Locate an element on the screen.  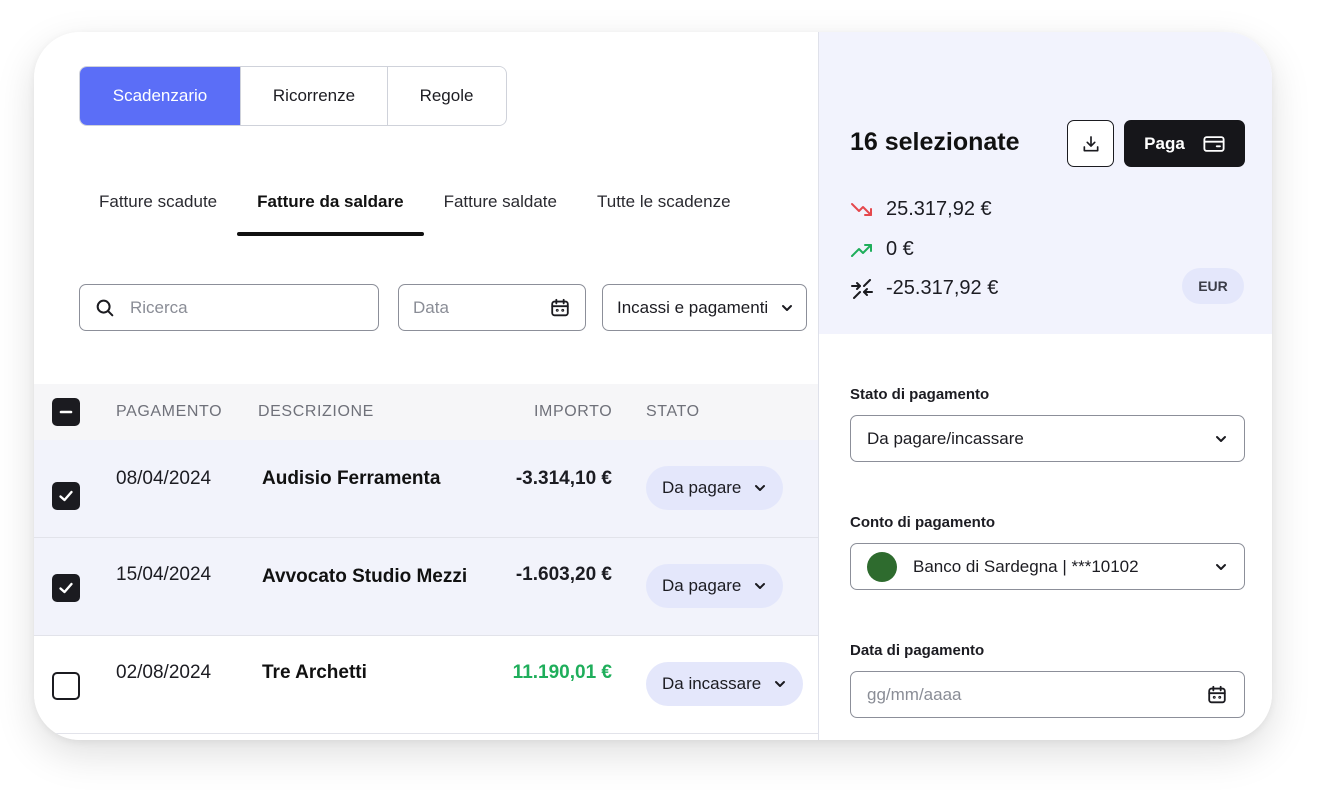
outgoing-total: 25.317,92 € is located at coordinates (921, 209).